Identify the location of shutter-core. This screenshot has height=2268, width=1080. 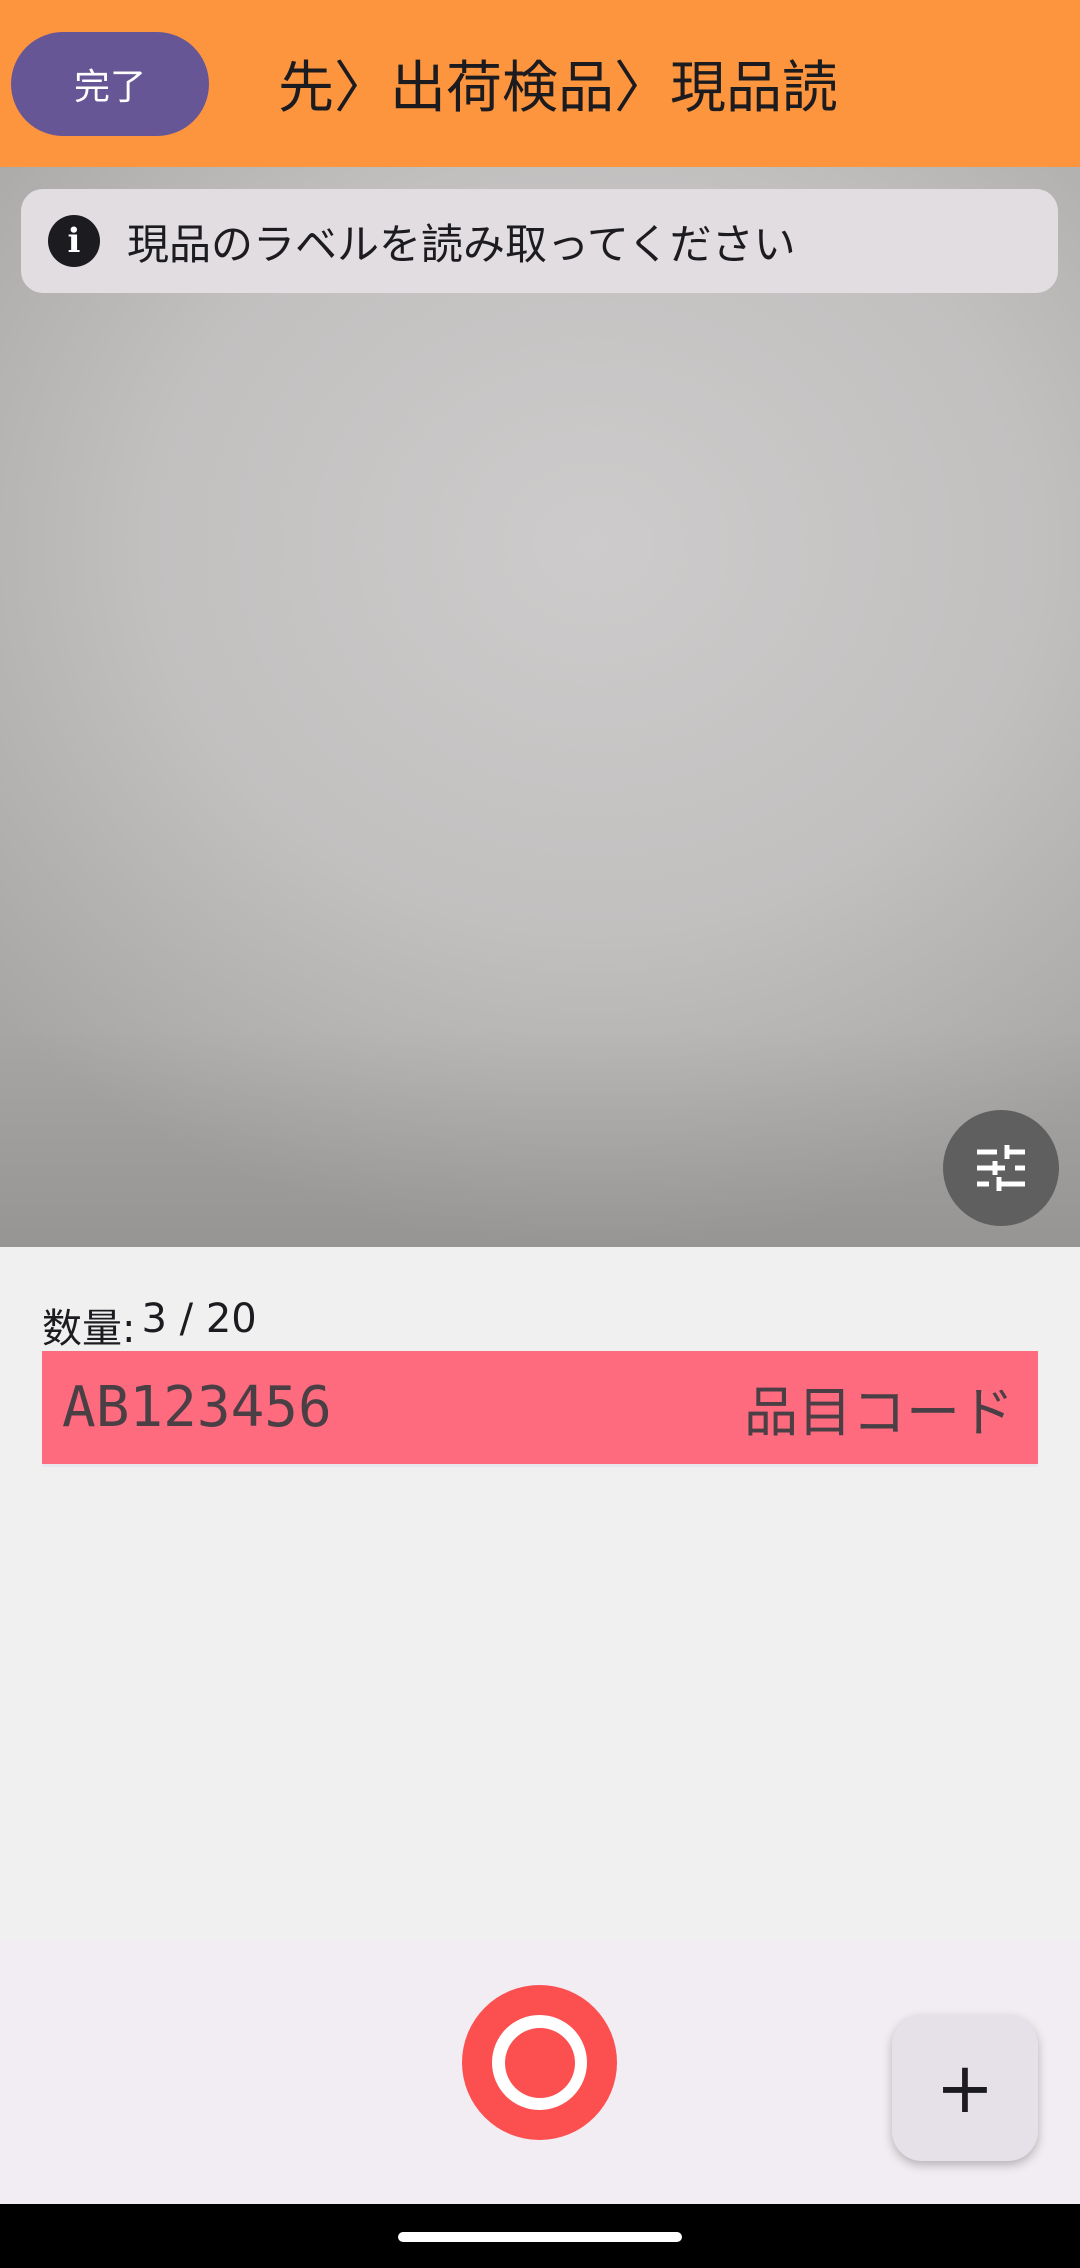
(539, 2062).